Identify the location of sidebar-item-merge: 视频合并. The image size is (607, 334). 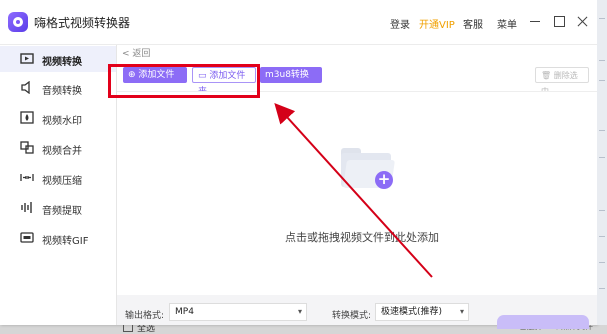
(58, 148).